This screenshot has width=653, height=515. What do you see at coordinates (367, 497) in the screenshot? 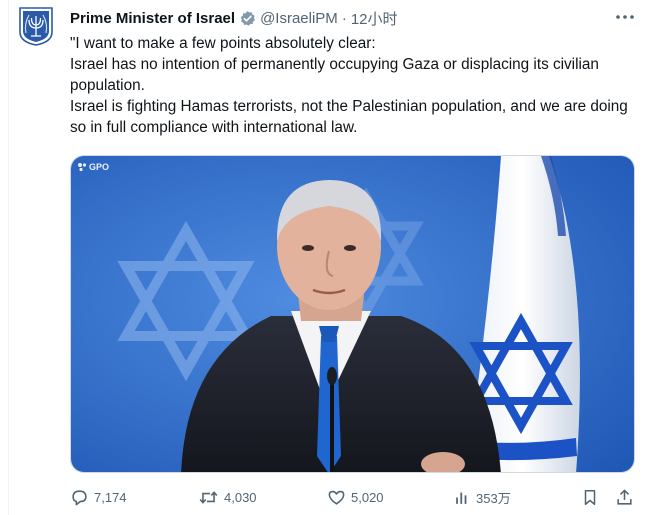
I see `like-count: 5,020` at bounding box center [367, 497].